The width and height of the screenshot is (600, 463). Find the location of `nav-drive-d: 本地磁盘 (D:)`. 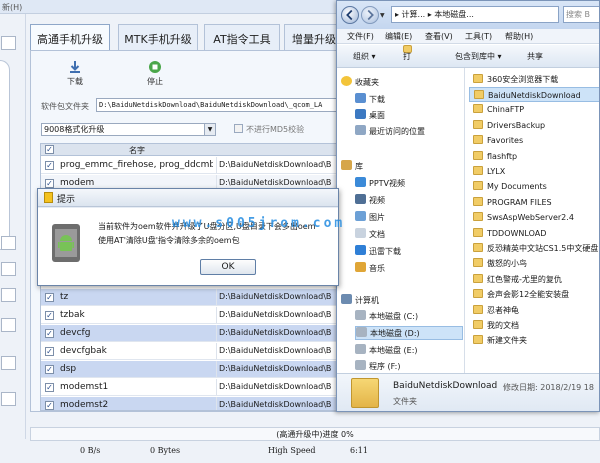

nav-drive-d: 本地磁盘 (D:) is located at coordinates (409, 333).